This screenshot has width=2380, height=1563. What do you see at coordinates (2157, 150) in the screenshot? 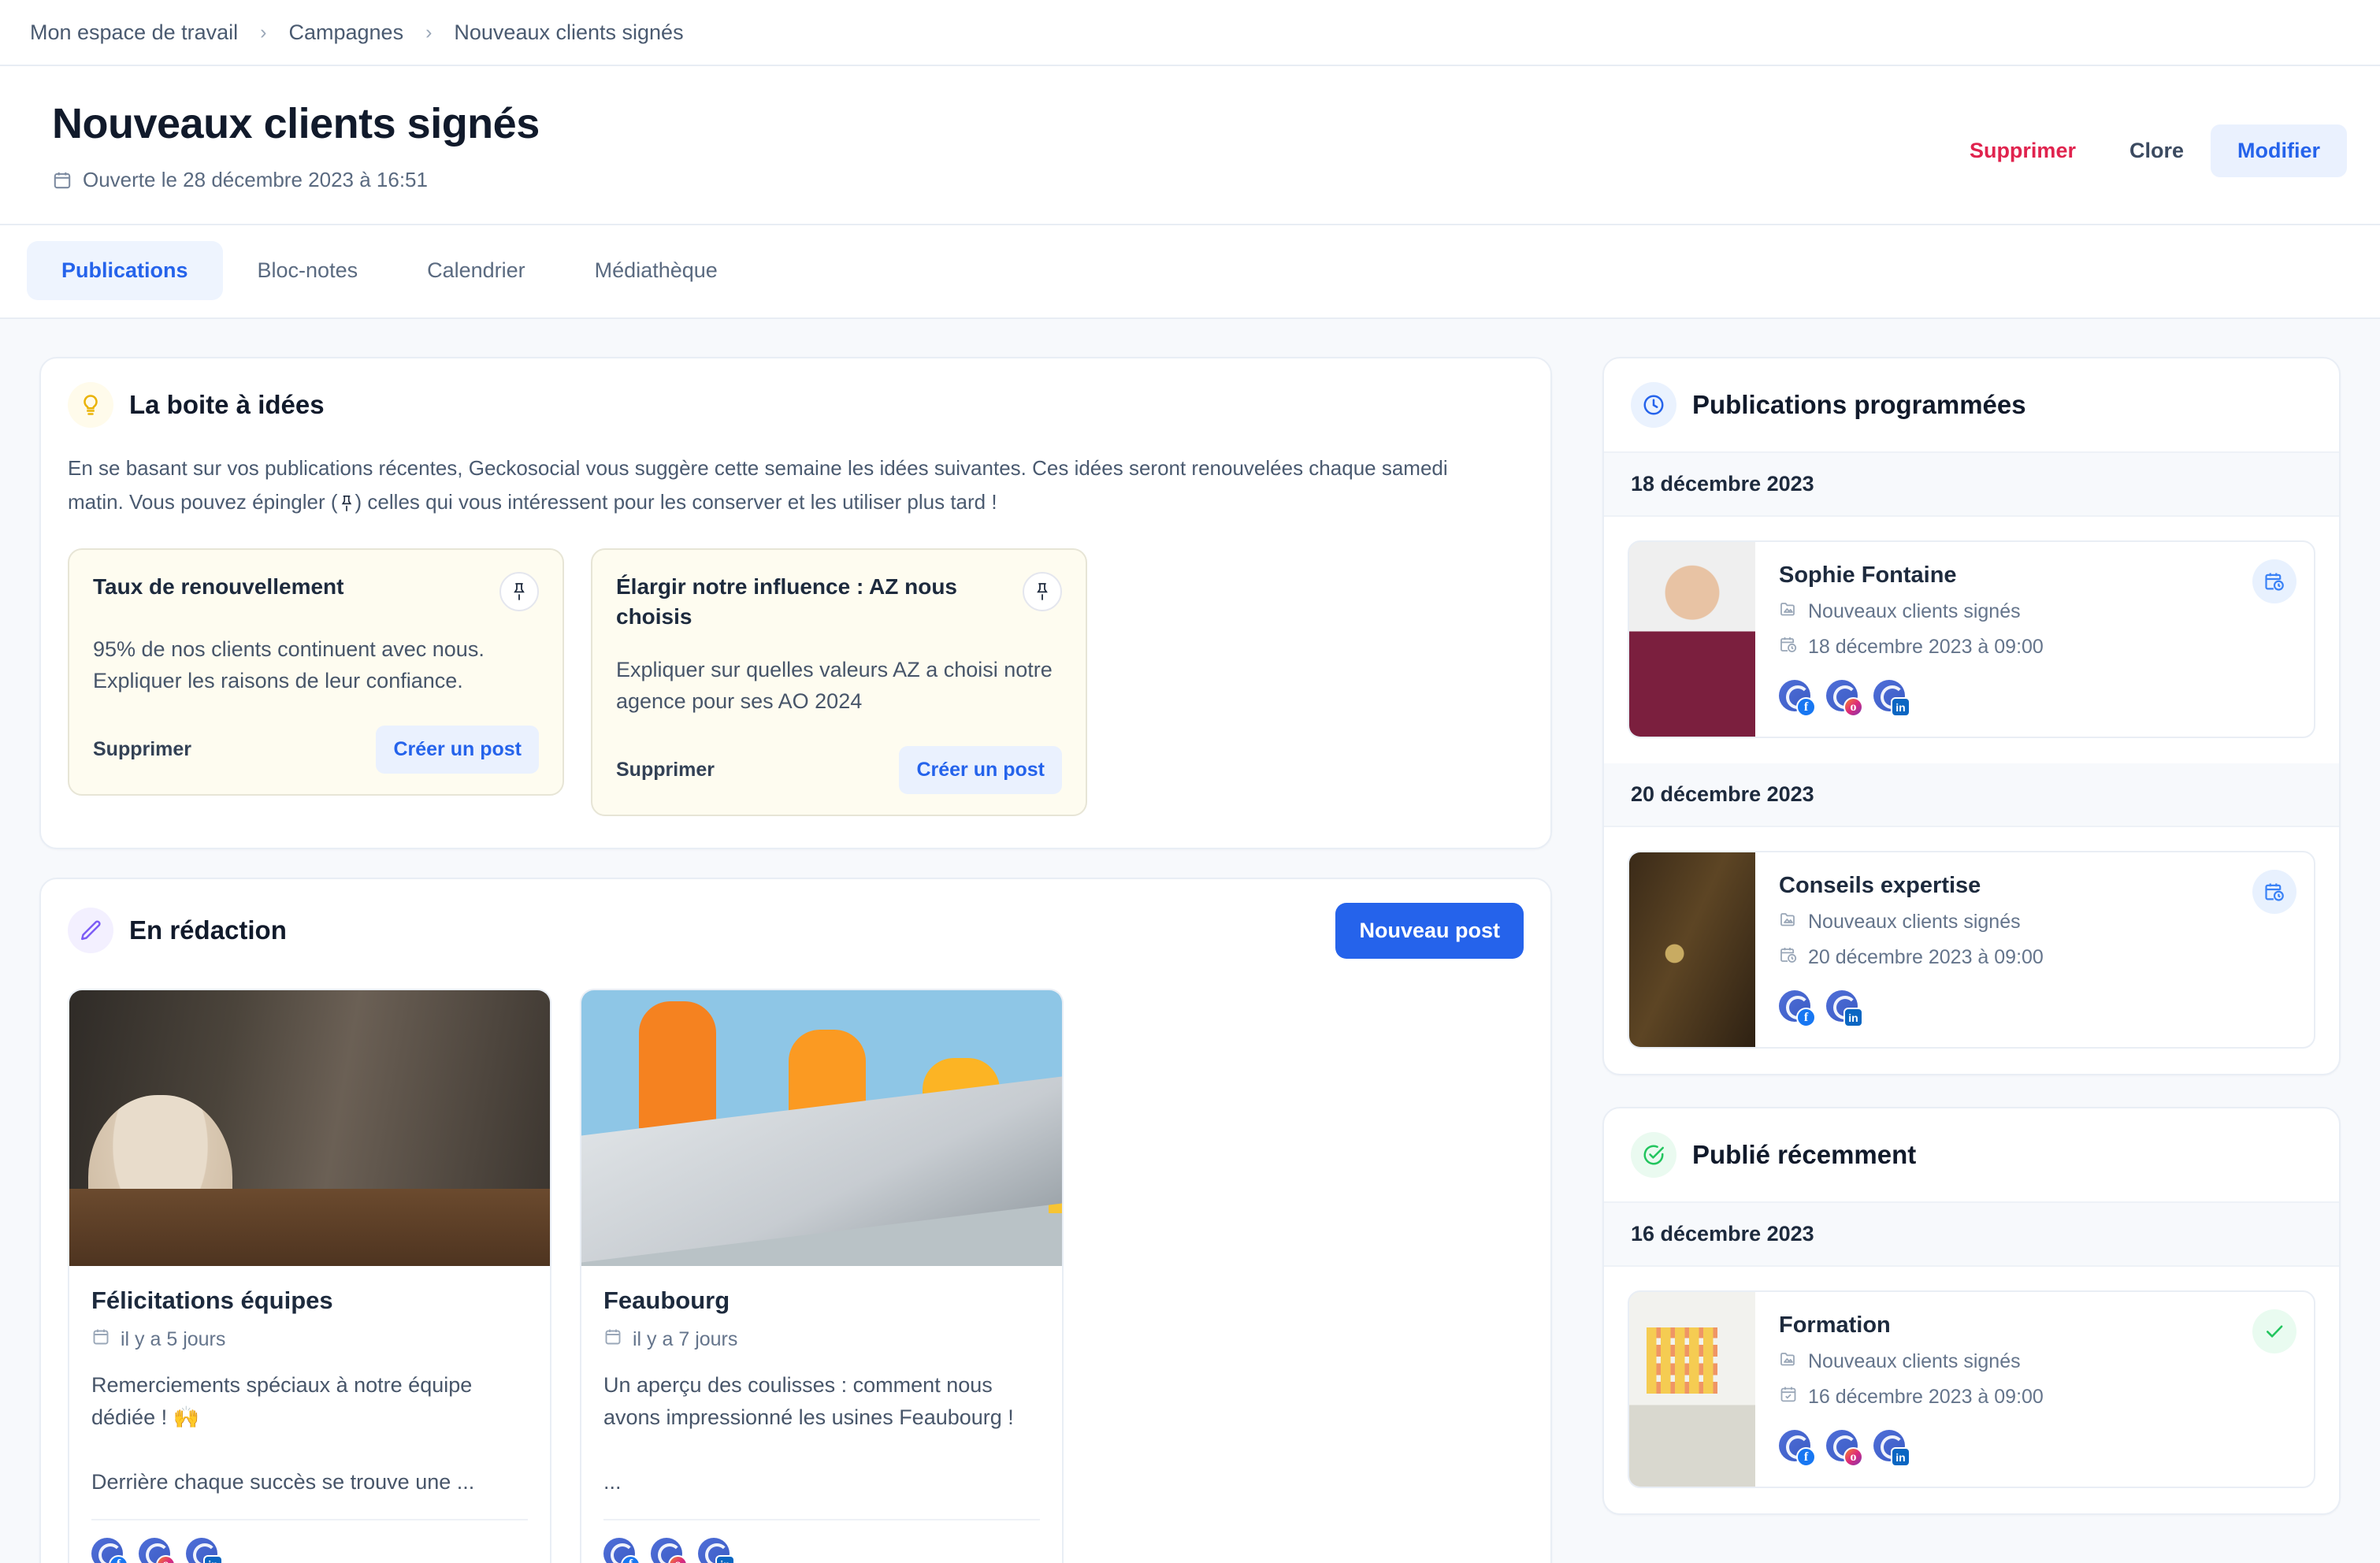
I see `close-campaign-button: Clore` at bounding box center [2157, 150].